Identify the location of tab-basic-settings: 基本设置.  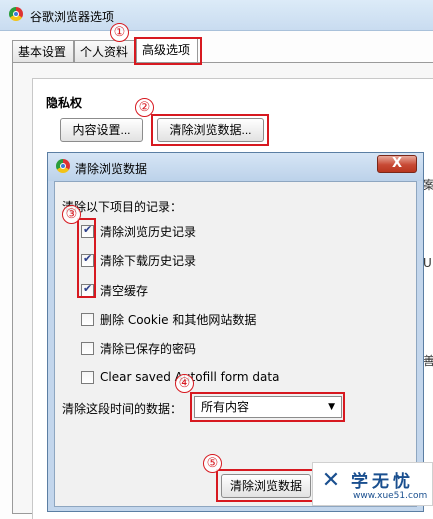
(43, 51).